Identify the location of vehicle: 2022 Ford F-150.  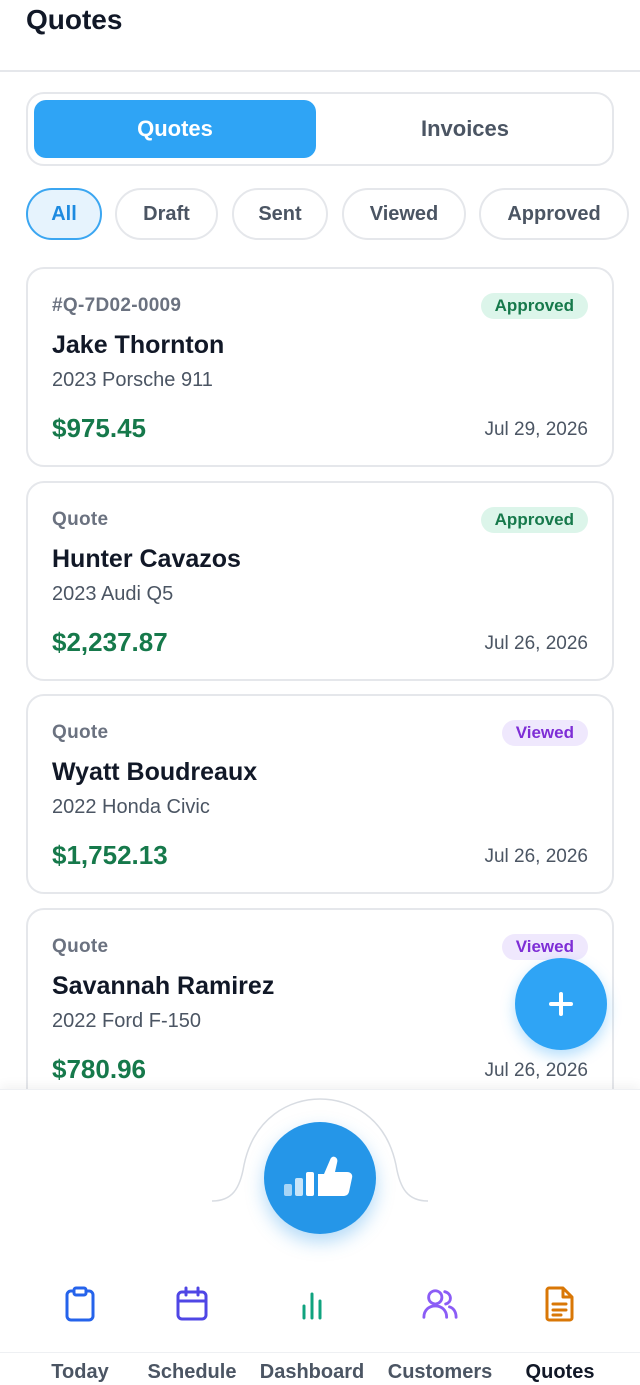
(126, 1021).